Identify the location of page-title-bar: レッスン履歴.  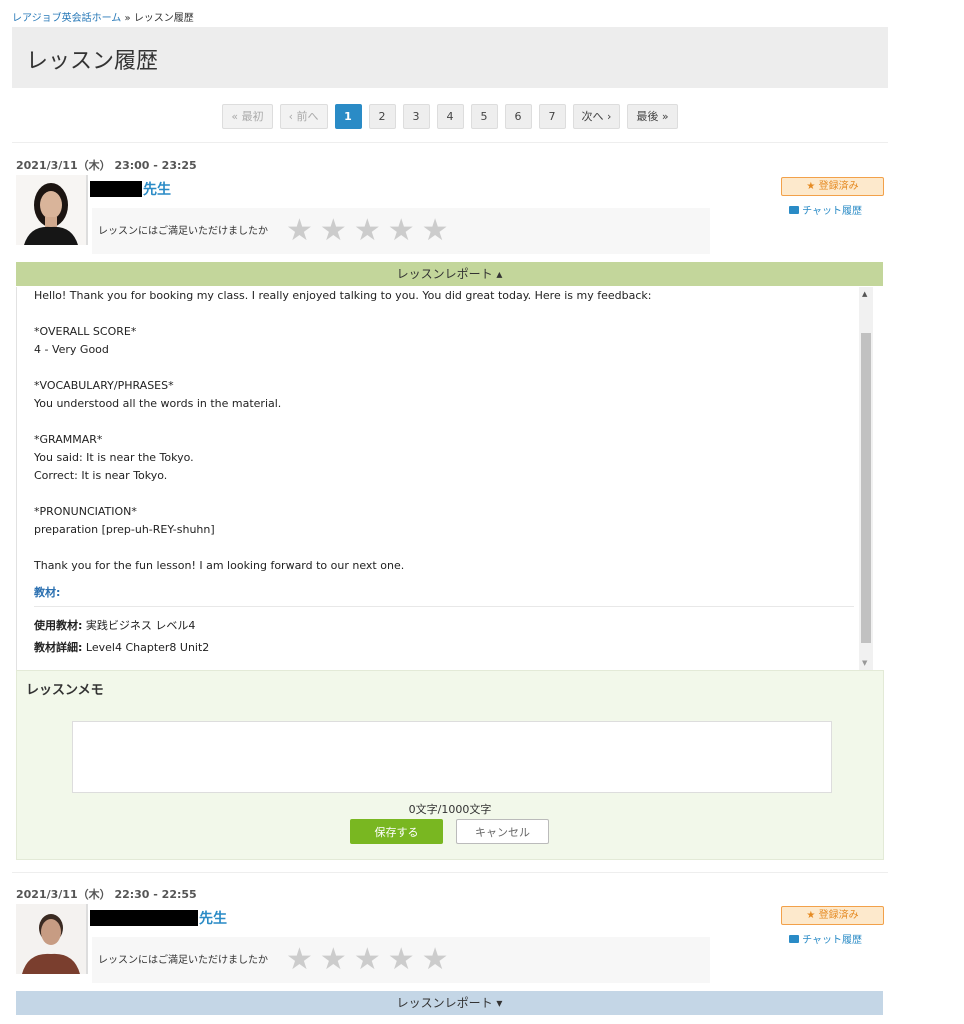
(450, 57).